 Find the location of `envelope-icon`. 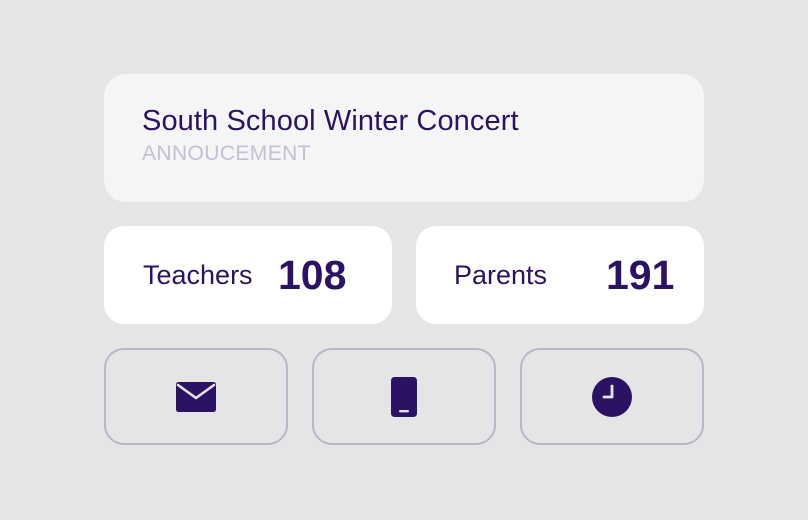

envelope-icon is located at coordinates (196, 396).